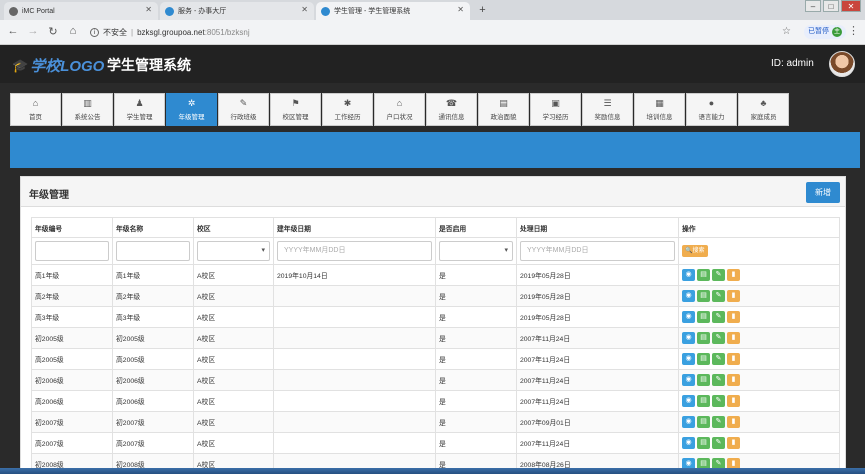 This screenshot has height=474, width=865. I want to click on forward-icon: →, so click(33, 31).